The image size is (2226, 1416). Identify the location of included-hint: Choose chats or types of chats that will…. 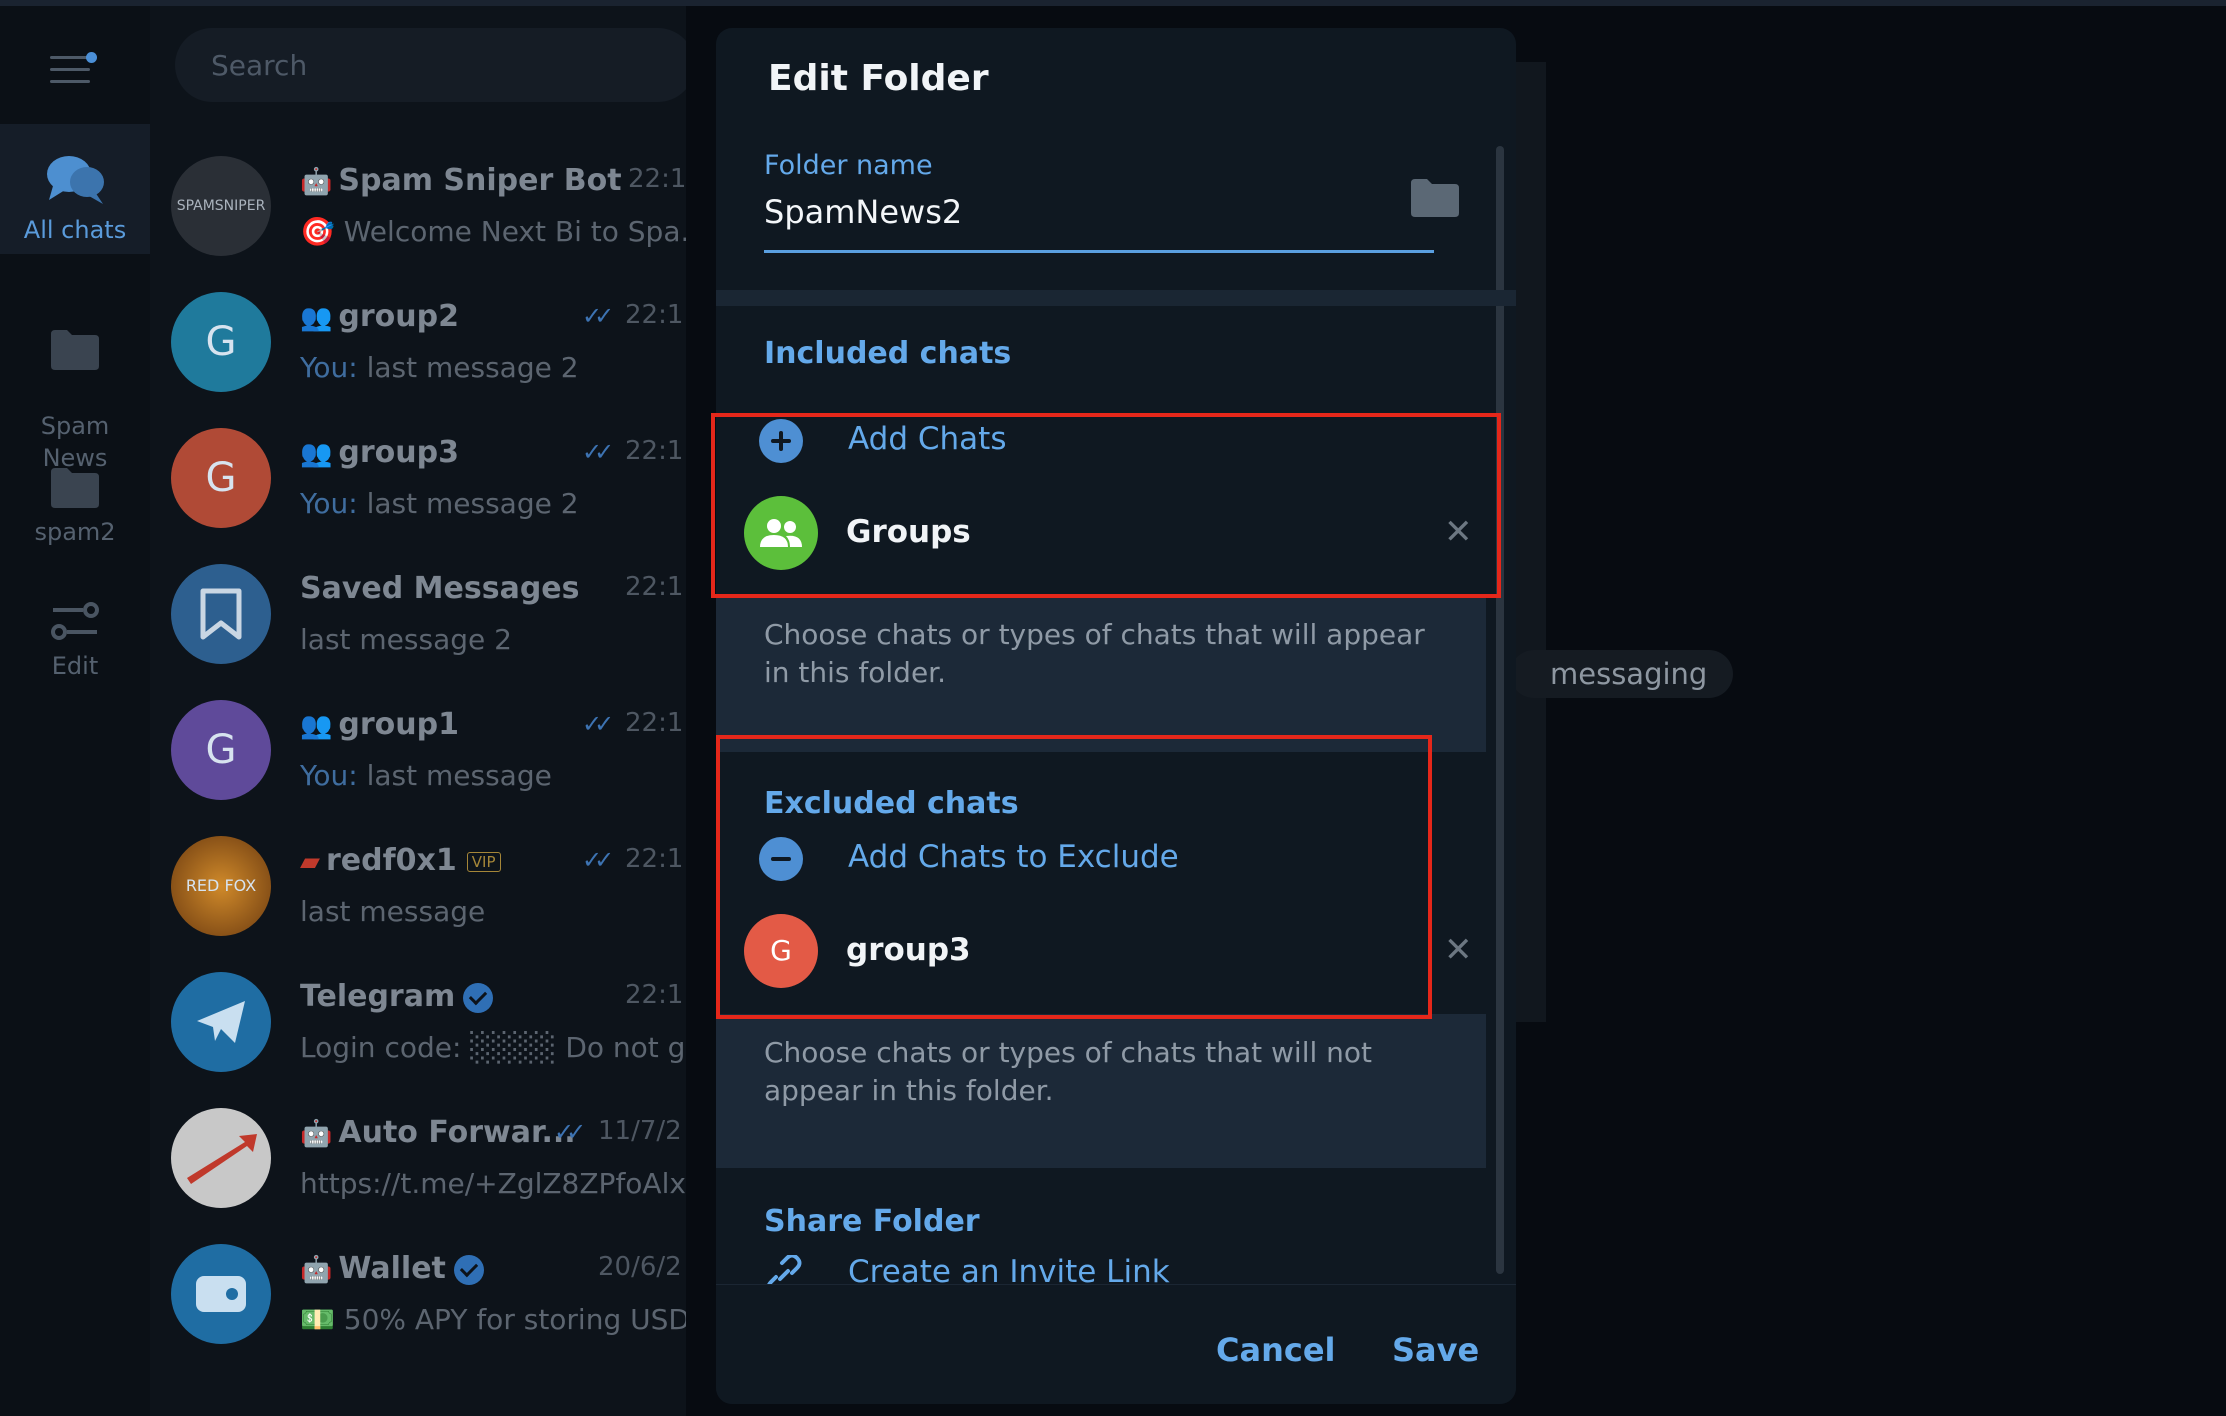
(1101, 674).